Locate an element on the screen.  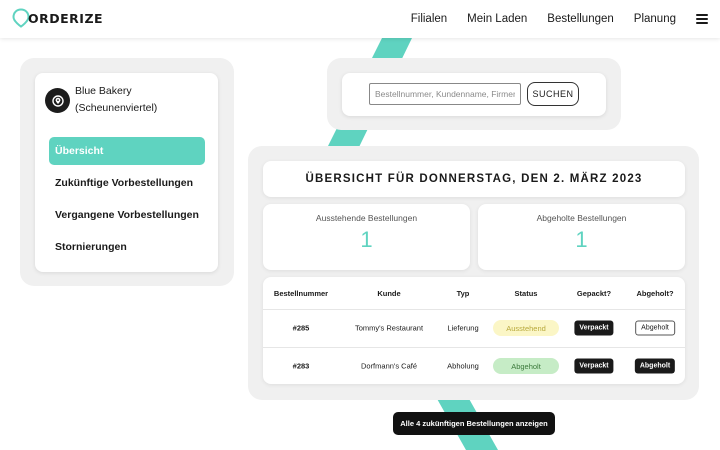
stat-card-picked-up: Abgeholte Bestellungen 1 is located at coordinates (581, 237).